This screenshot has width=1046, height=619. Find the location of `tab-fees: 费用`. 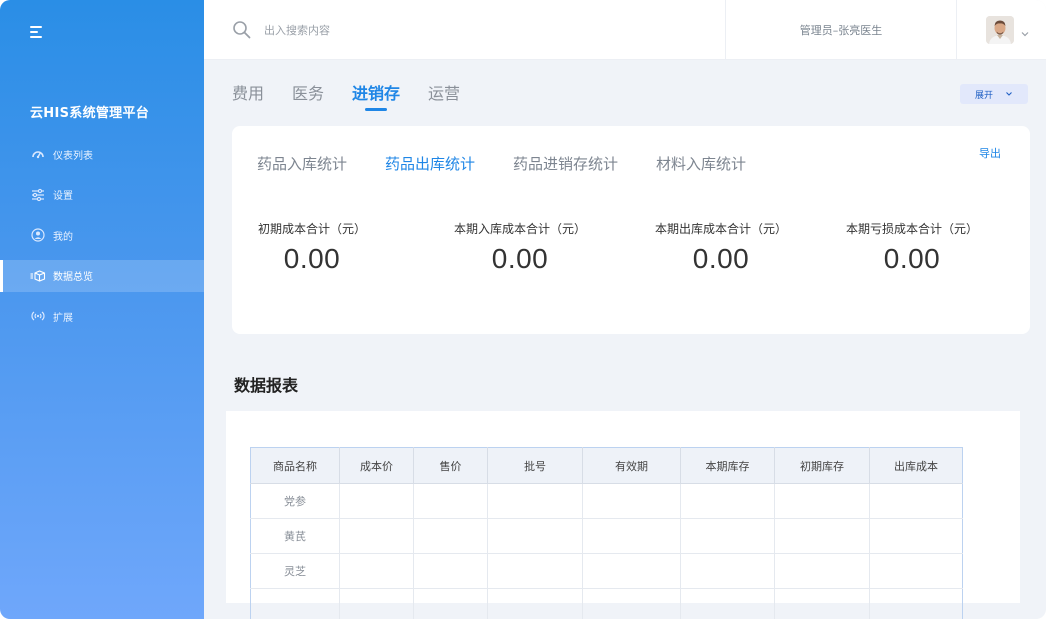

tab-fees: 费用 is located at coordinates (248, 97).